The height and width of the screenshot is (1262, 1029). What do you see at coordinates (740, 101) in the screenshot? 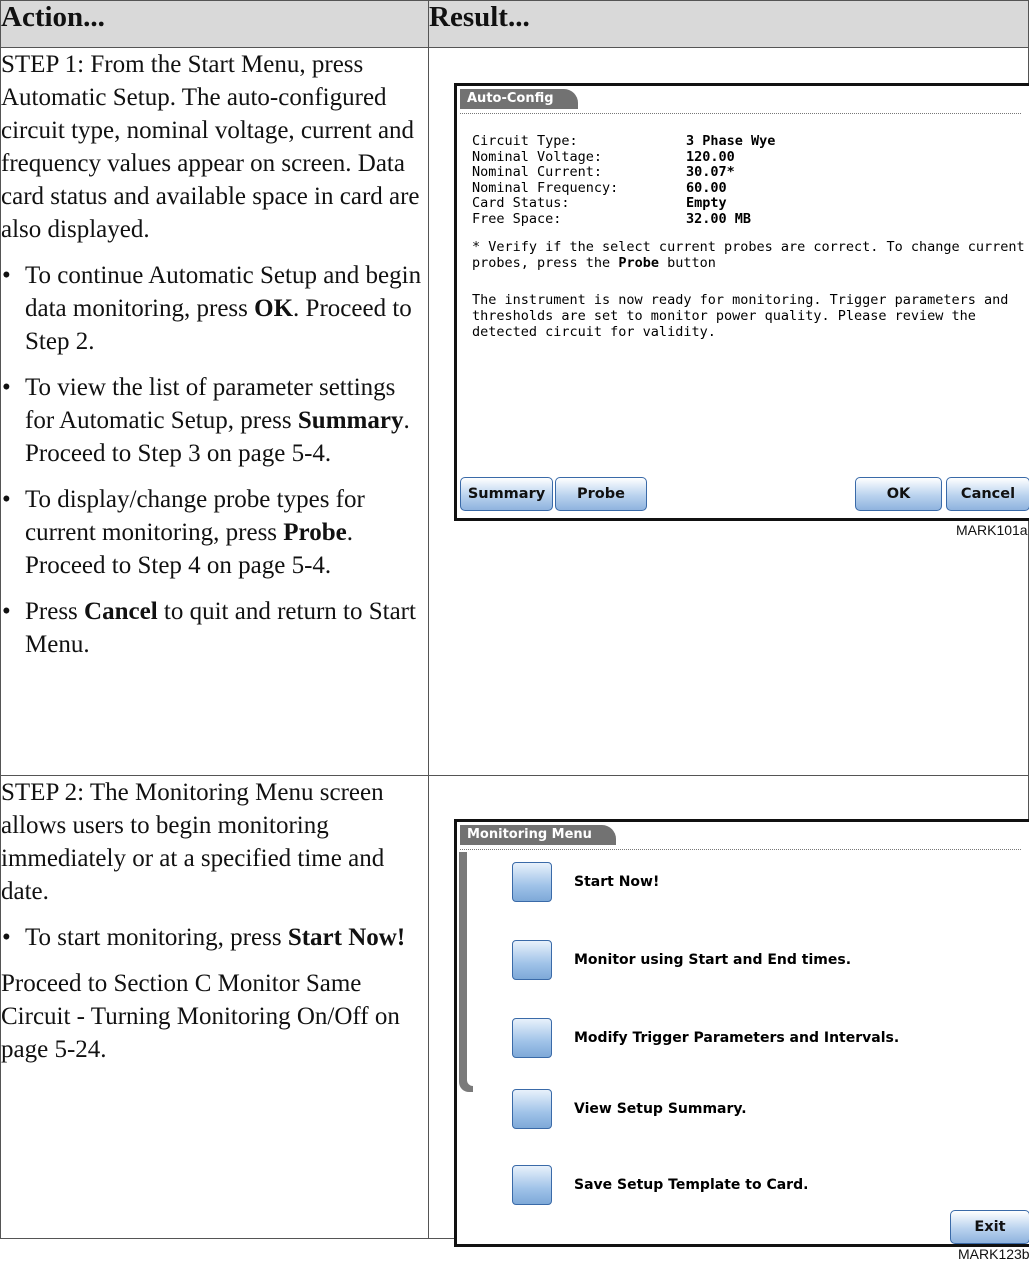
I see `tab-bar: Auto-Config` at bounding box center [740, 101].